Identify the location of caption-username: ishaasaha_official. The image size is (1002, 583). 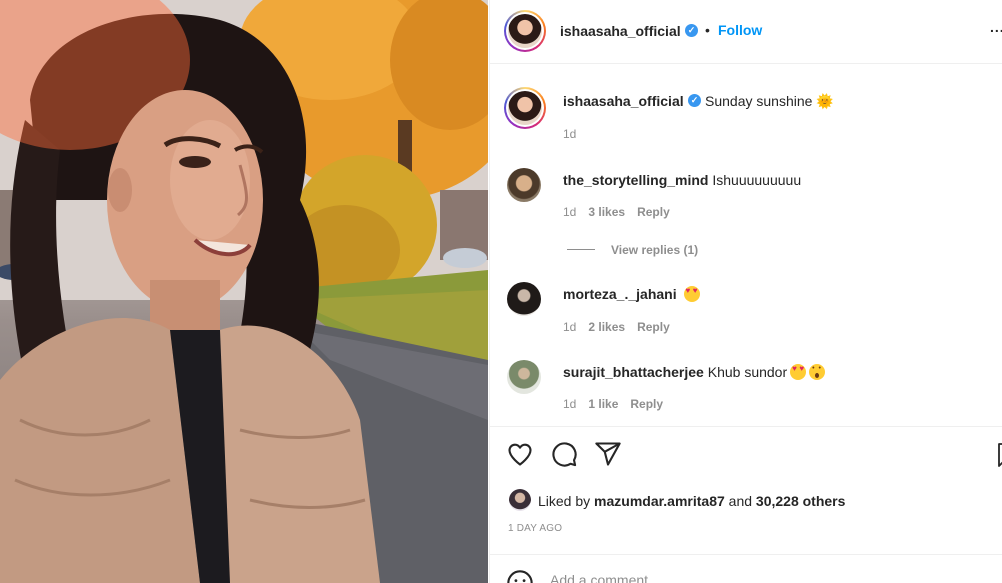
(623, 101).